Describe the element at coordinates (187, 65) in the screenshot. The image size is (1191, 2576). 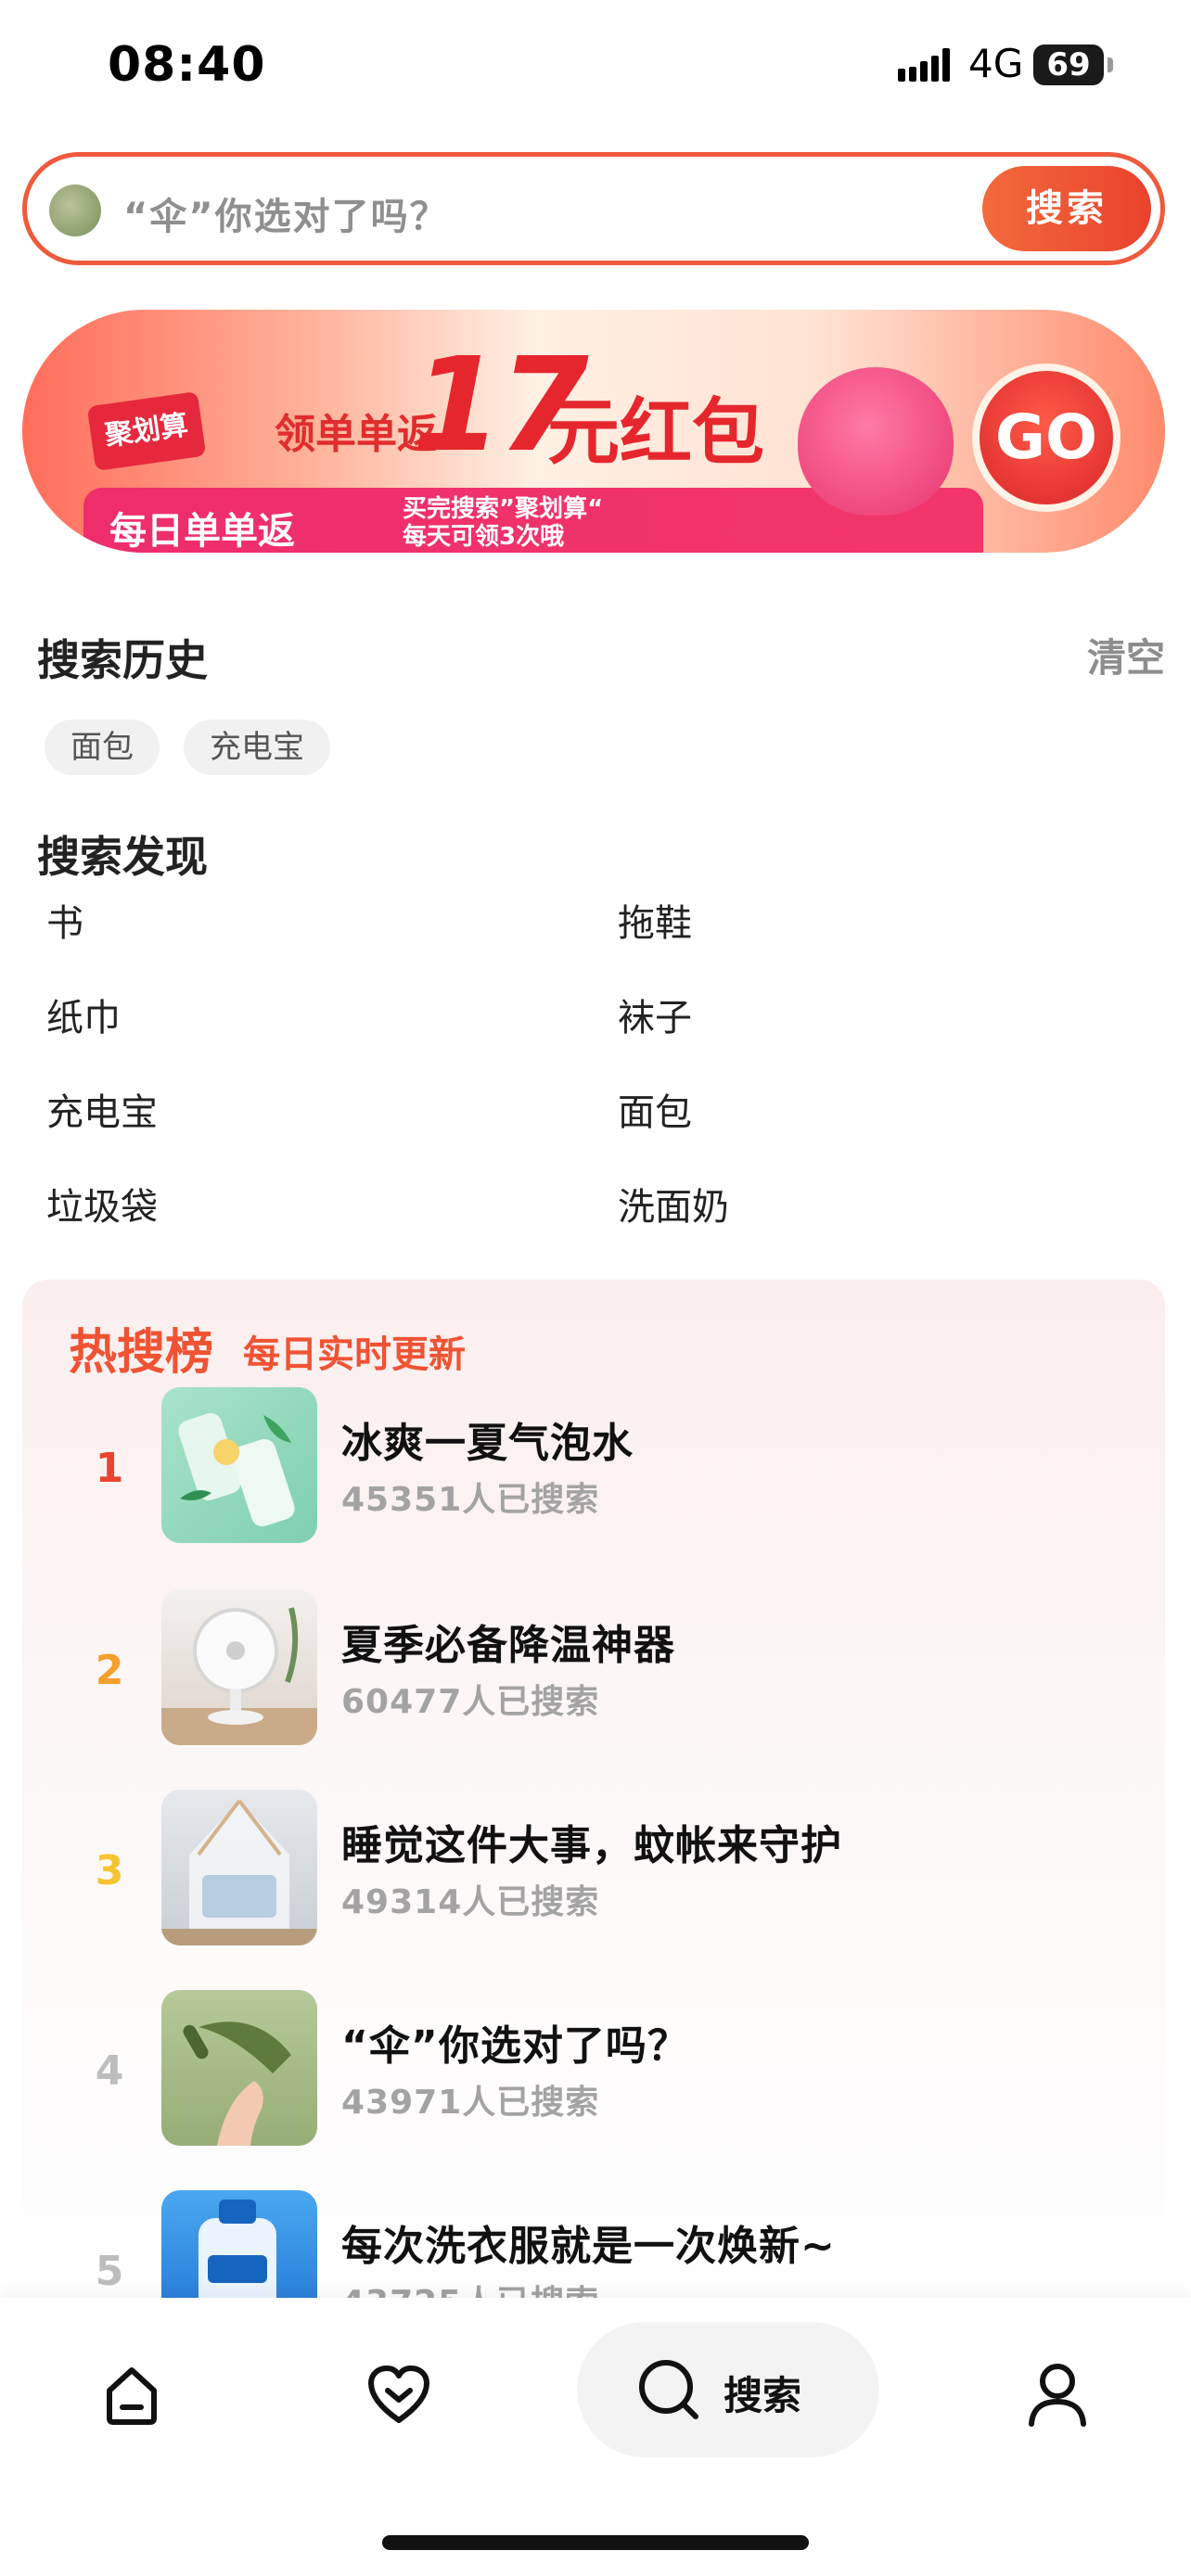
I see `status-time: 08:40` at that location.